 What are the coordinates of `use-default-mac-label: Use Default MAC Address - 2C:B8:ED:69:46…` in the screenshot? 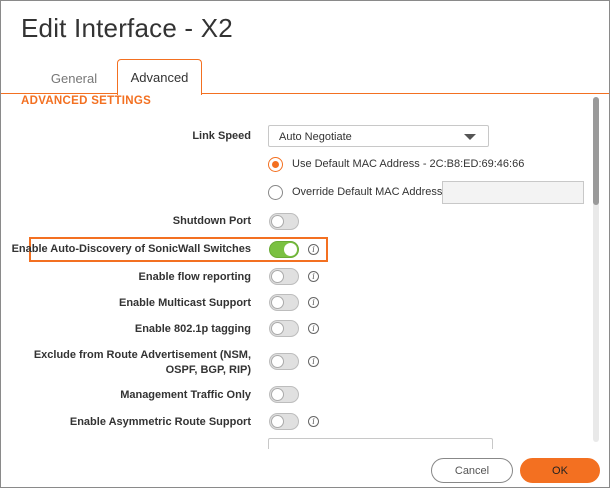 It's located at (408, 164).